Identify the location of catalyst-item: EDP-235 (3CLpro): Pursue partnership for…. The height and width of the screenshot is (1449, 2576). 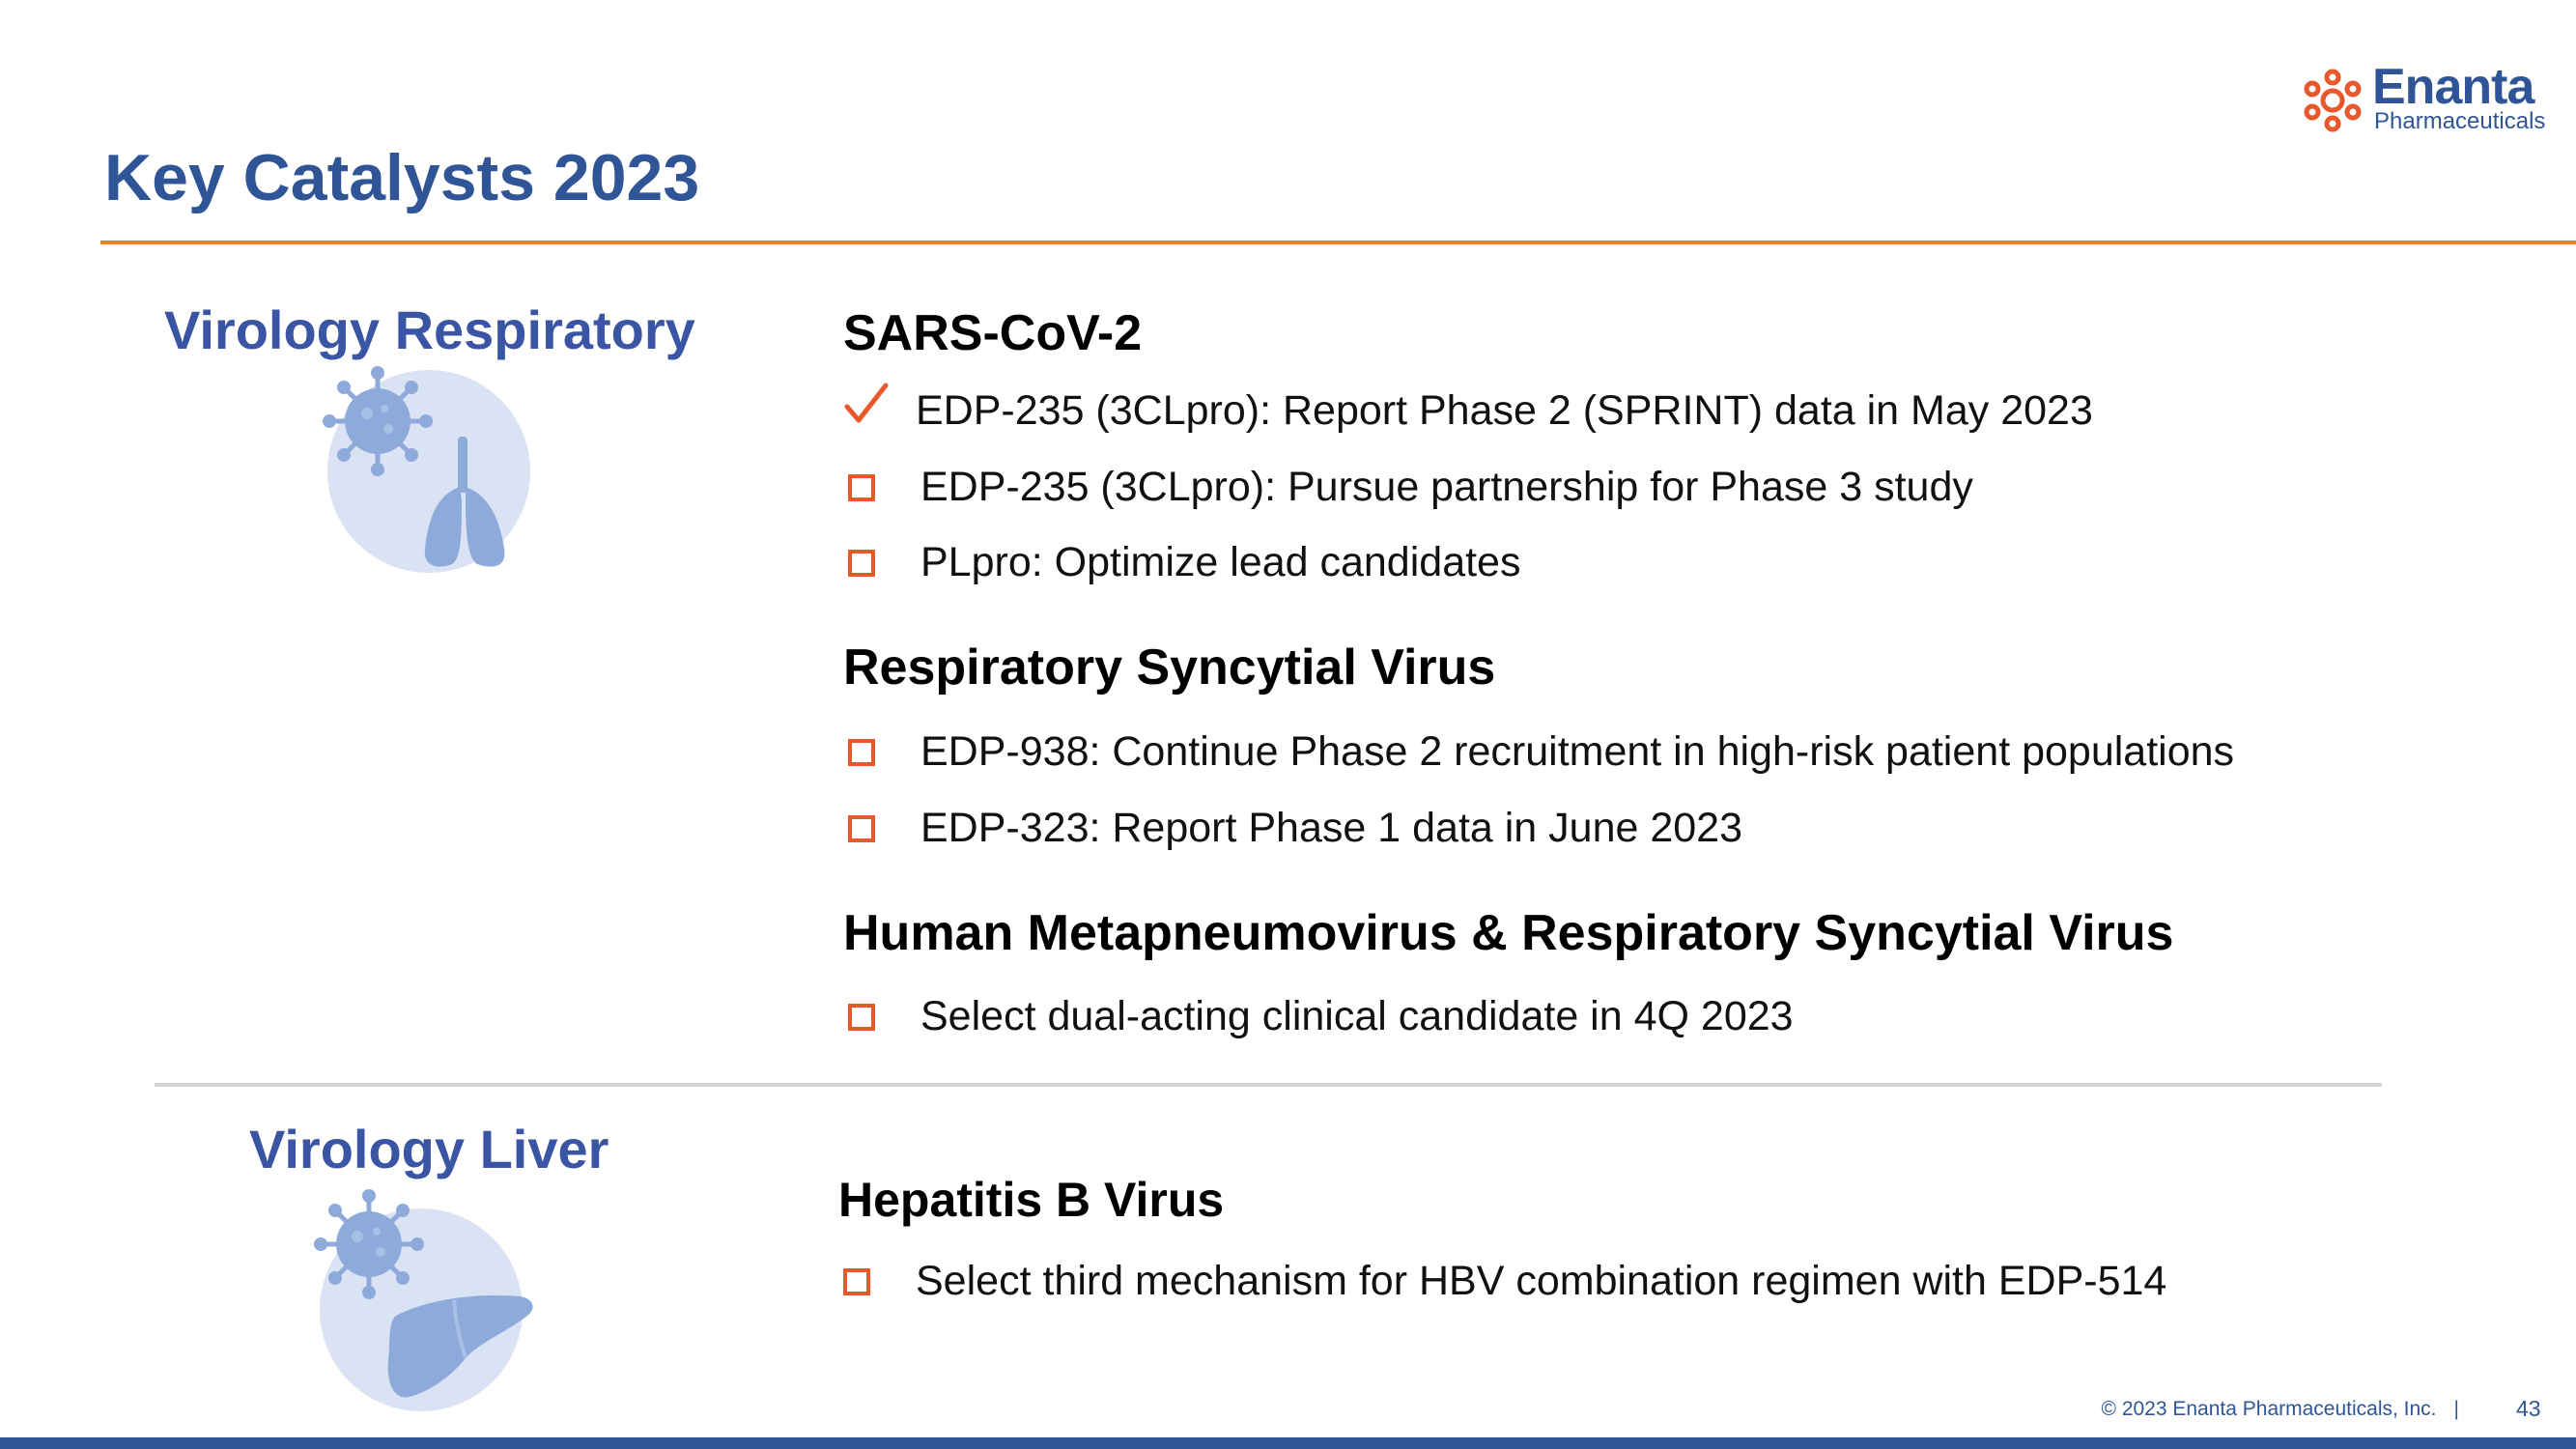
(1410, 487).